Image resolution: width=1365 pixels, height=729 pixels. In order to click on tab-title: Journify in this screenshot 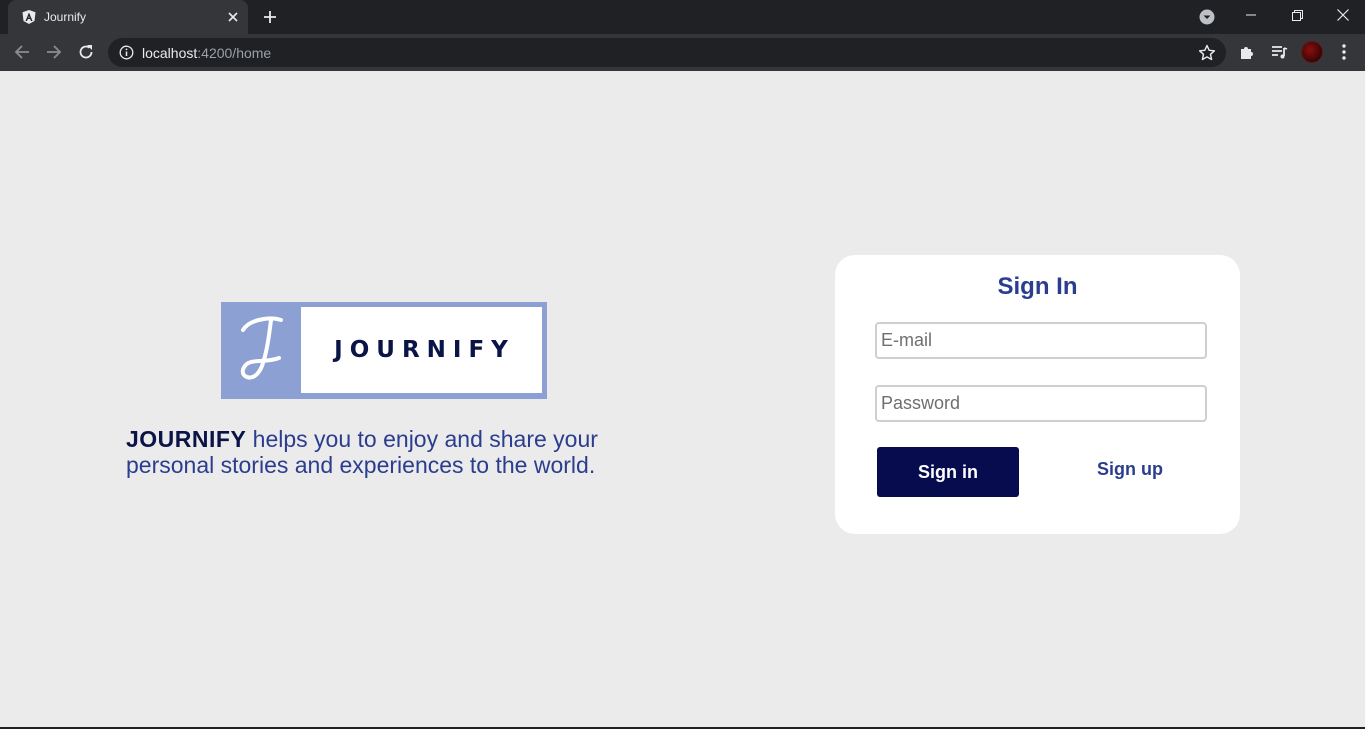, I will do `click(65, 17)`.